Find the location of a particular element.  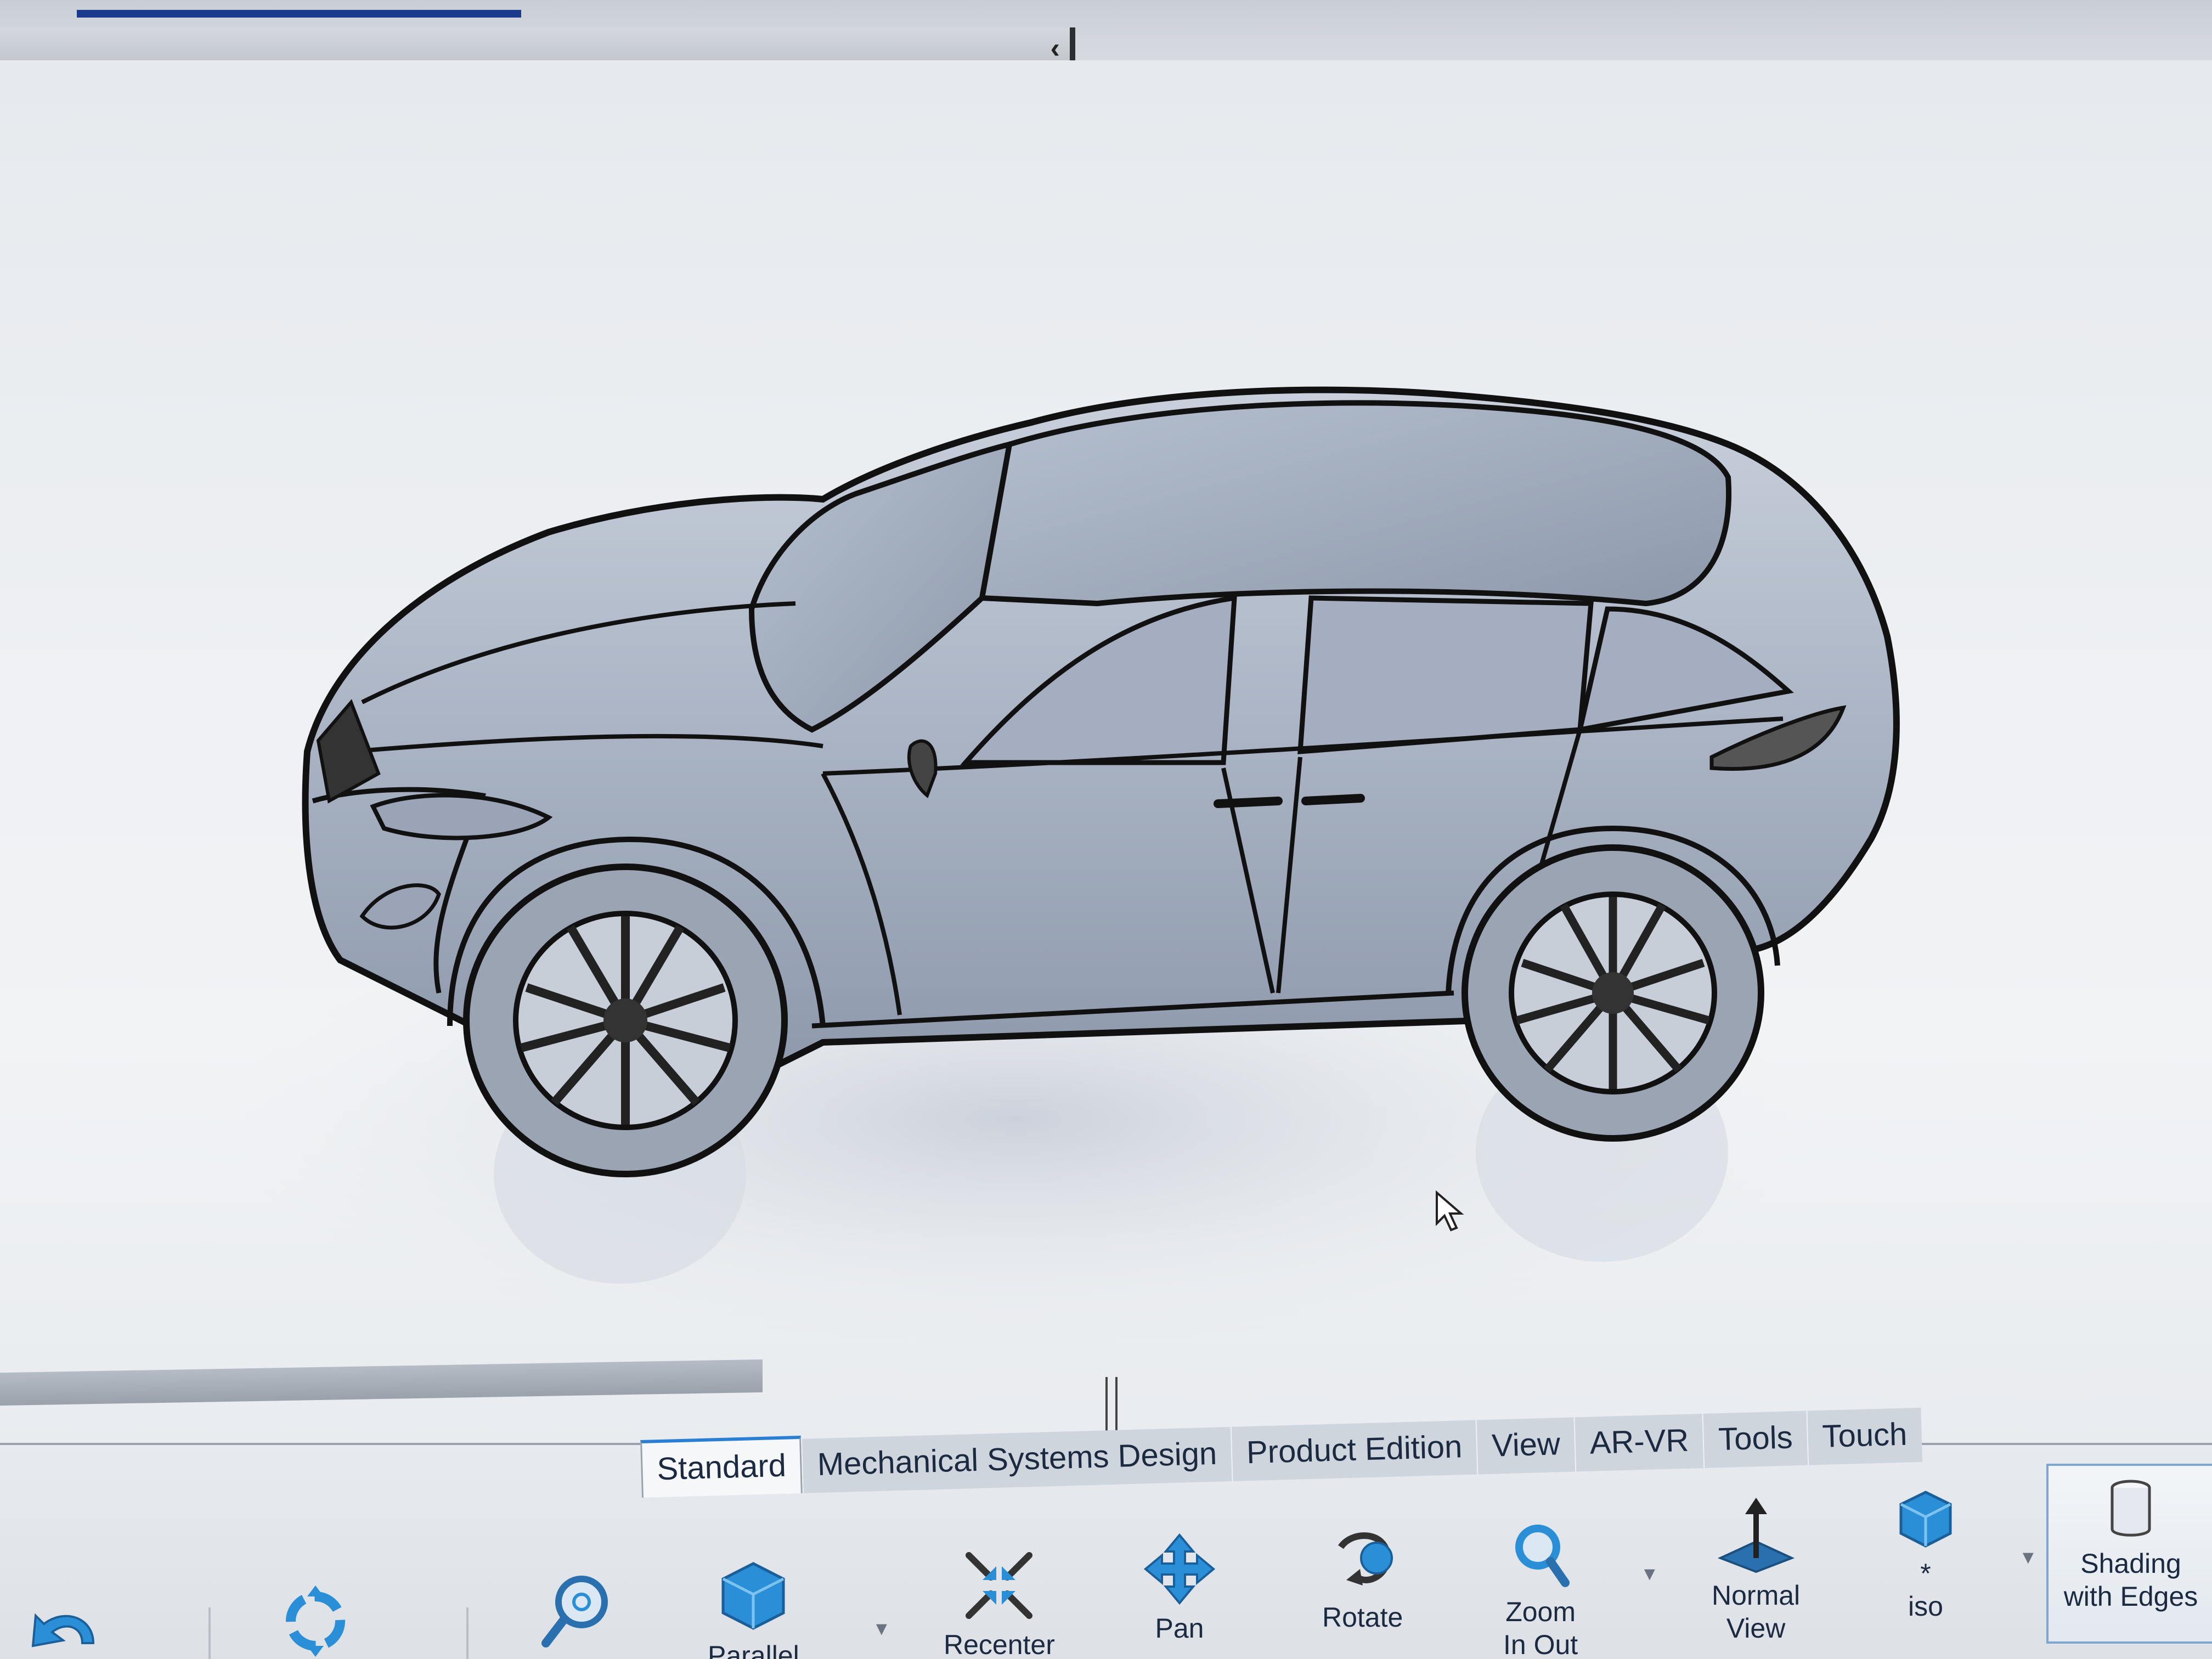

pan-button: Pan is located at coordinates (1180, 1588).